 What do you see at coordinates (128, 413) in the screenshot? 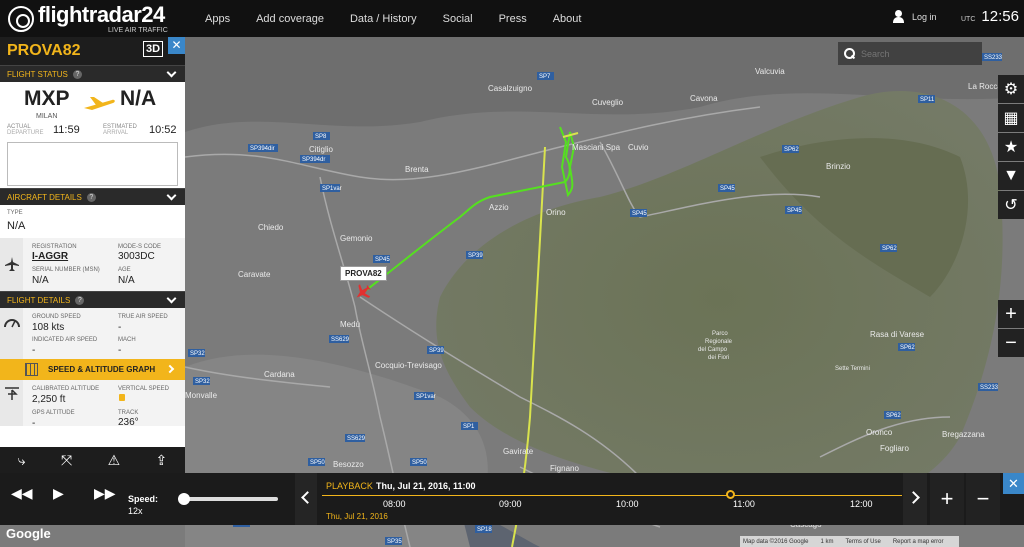
I see `track-label: TRACK` at bounding box center [128, 413].